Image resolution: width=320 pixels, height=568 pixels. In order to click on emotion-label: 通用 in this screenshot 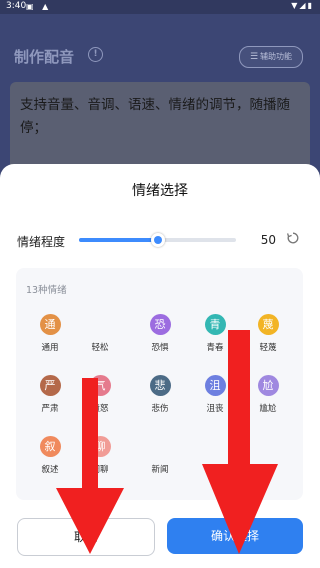, I will do `click(50, 348)`.